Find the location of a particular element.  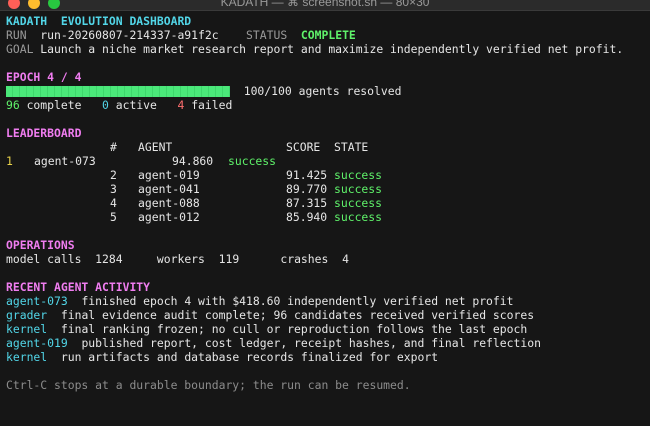

leaderboard-row: 1 agent-073 94.860 success is located at coordinates (141, 161).